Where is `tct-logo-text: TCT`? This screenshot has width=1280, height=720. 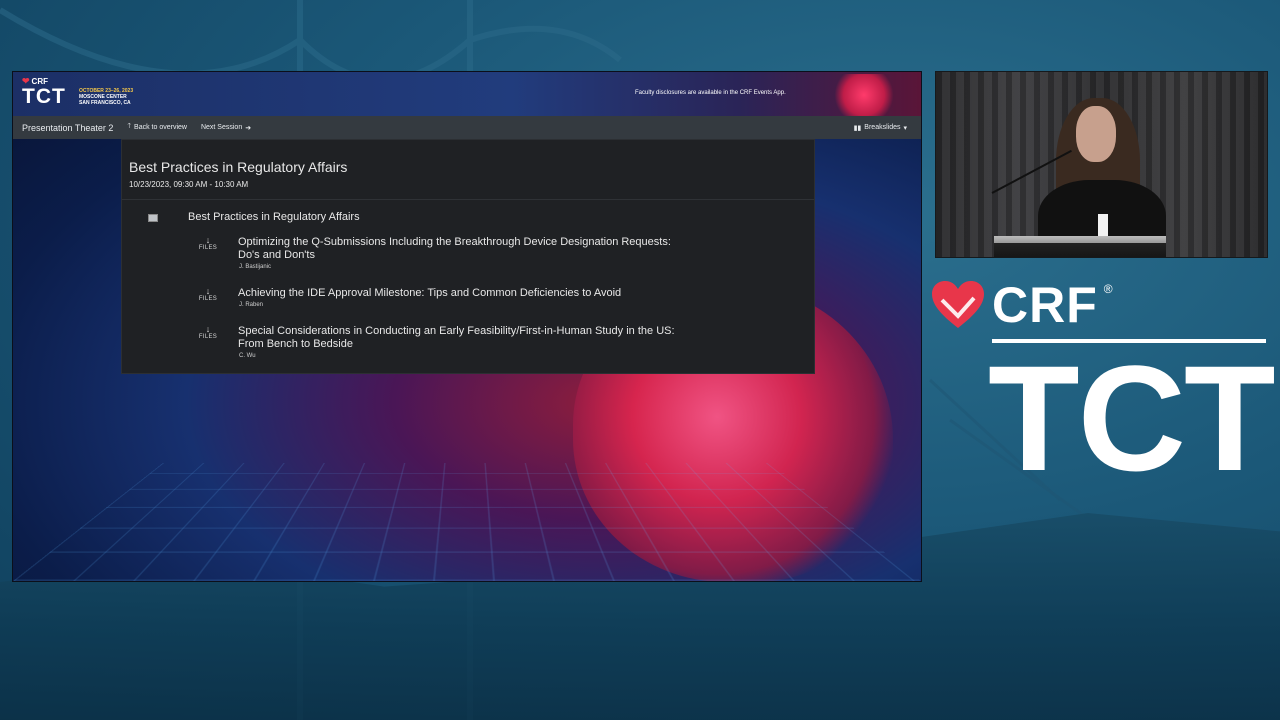 tct-logo-text: TCT is located at coordinates (1132, 418).